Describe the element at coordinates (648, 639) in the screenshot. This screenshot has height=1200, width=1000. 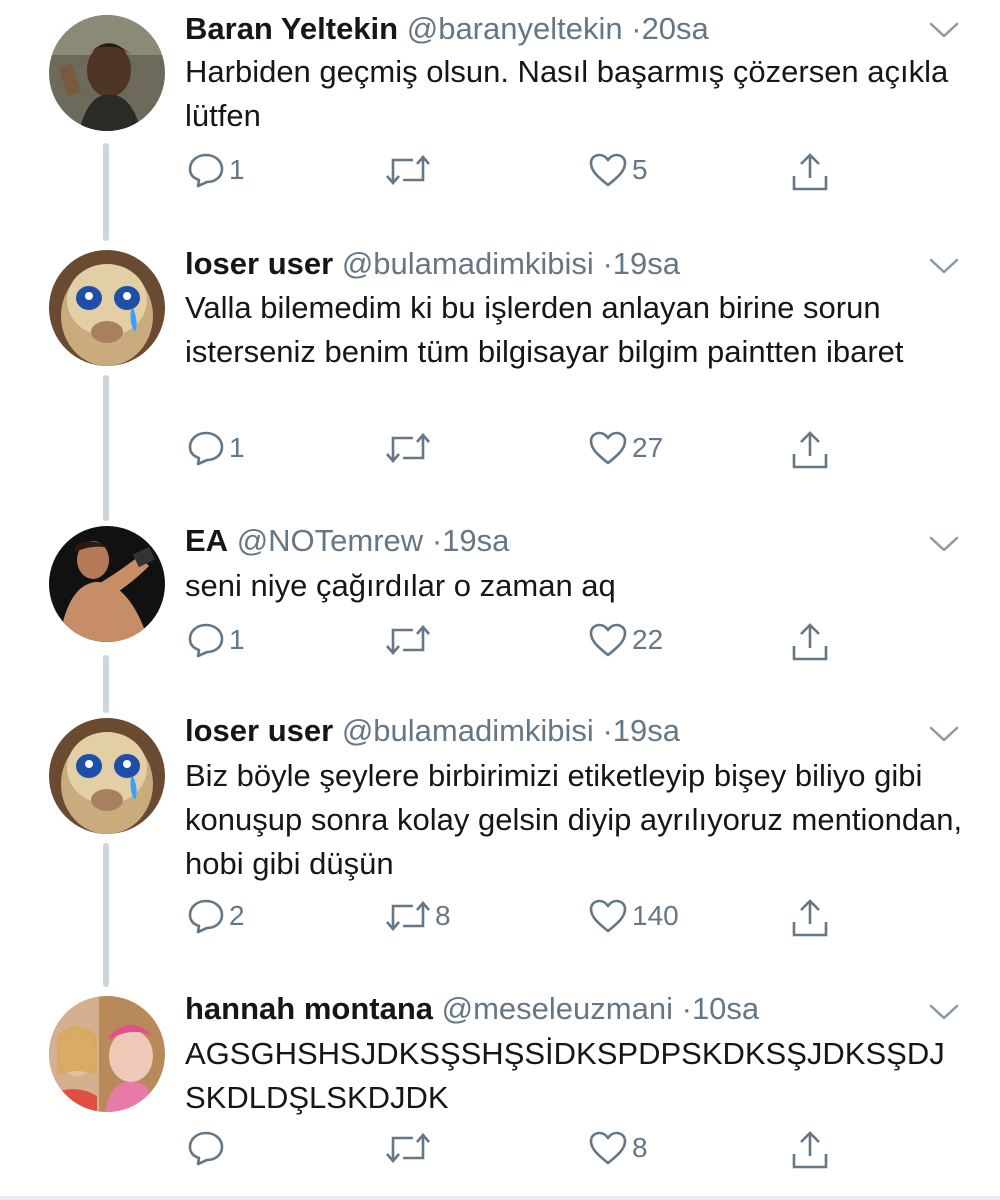
I see `like-count: 22` at that location.